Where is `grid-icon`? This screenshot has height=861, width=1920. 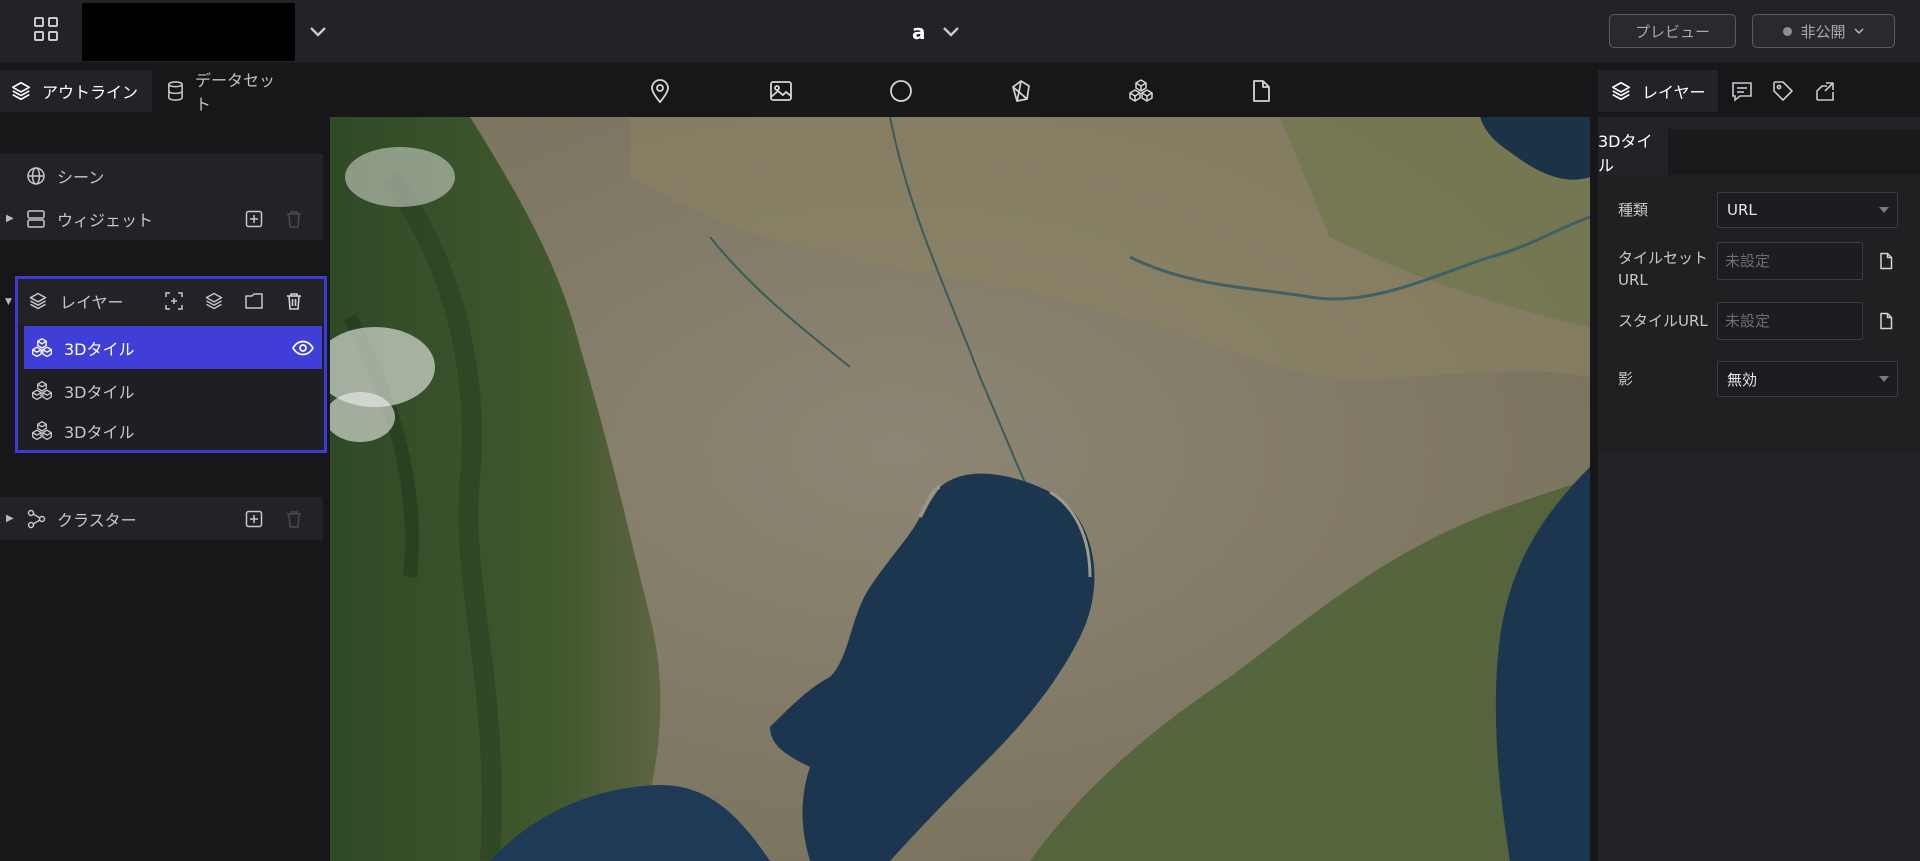 grid-icon is located at coordinates (46, 29).